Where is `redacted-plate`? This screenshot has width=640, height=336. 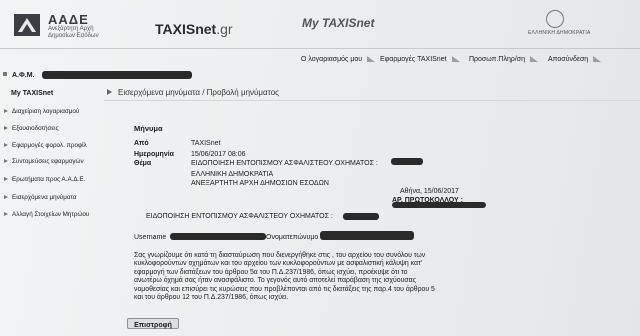
redacted-plate is located at coordinates (407, 161).